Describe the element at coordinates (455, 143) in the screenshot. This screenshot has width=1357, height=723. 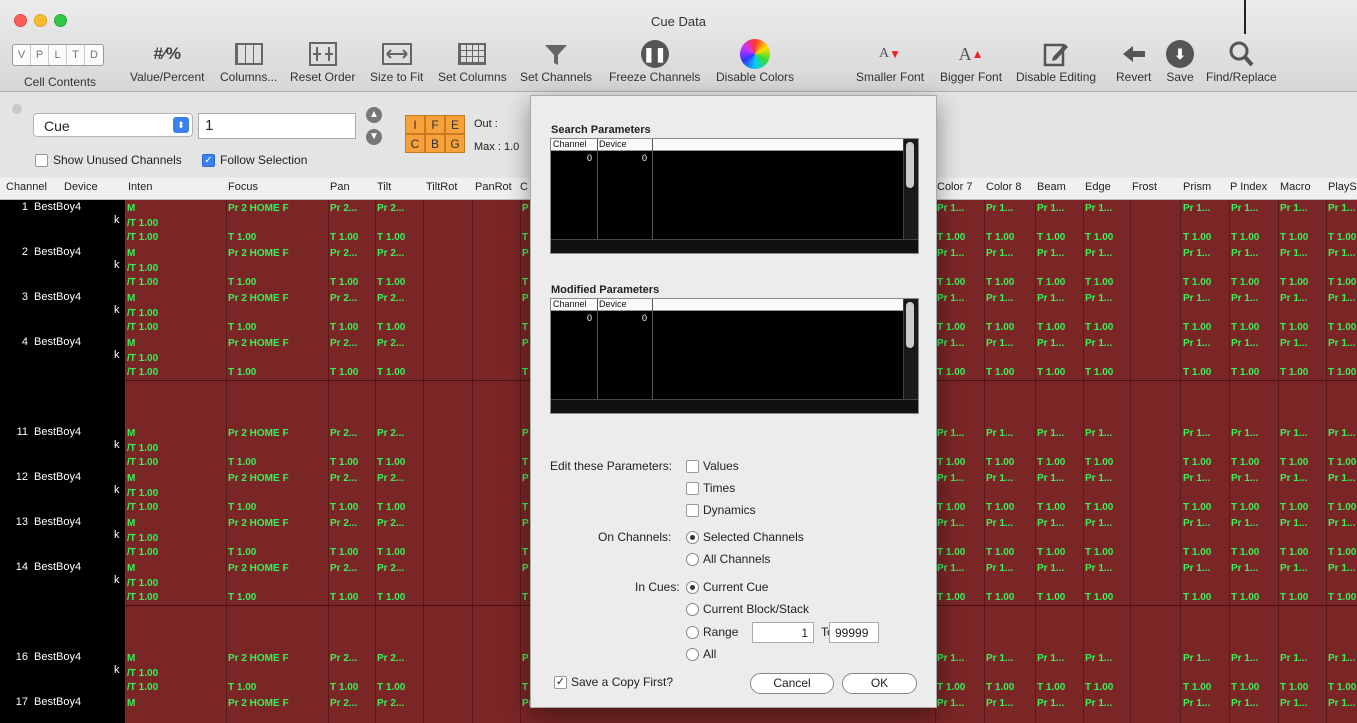
I see `mode-g-button: G` at that location.